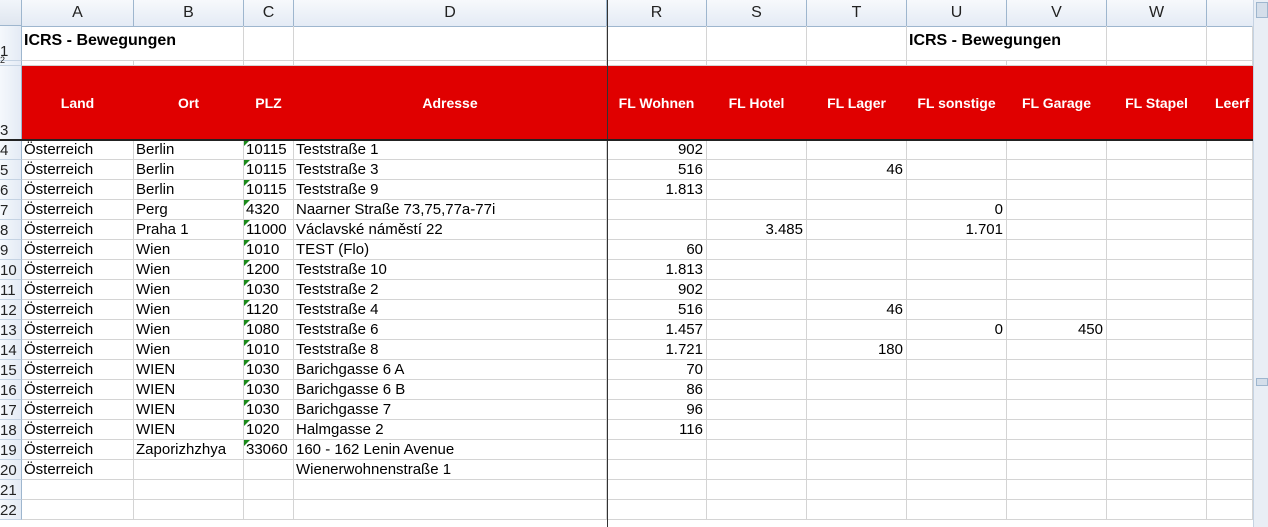 Image resolution: width=1268 pixels, height=527 pixels. What do you see at coordinates (78, 450) in the screenshot?
I see `cell-r19-c0: Österreich` at bounding box center [78, 450].